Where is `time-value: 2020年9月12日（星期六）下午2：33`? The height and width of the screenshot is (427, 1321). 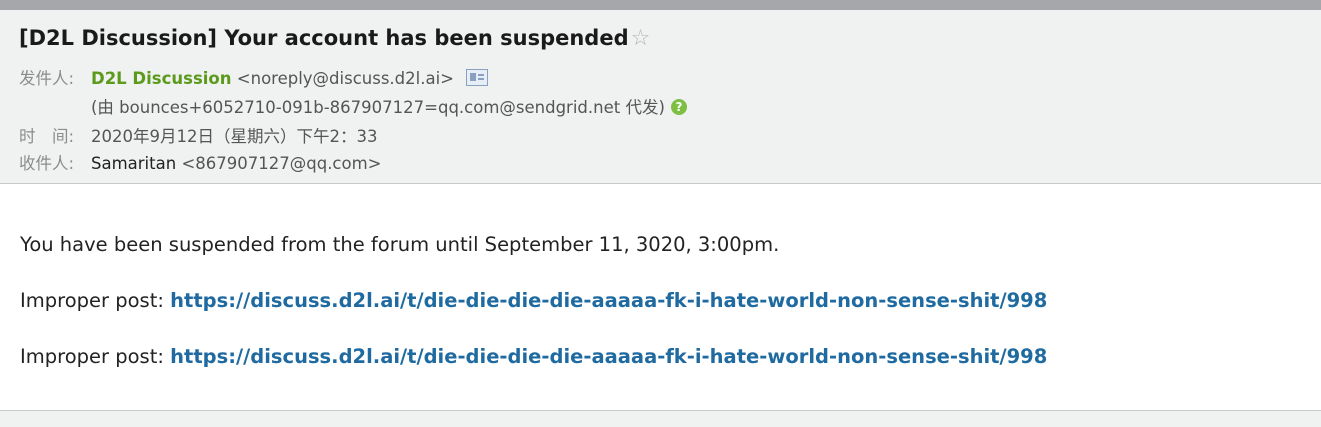 time-value: 2020年9月12日（星期六）下午2：33 is located at coordinates (234, 136).